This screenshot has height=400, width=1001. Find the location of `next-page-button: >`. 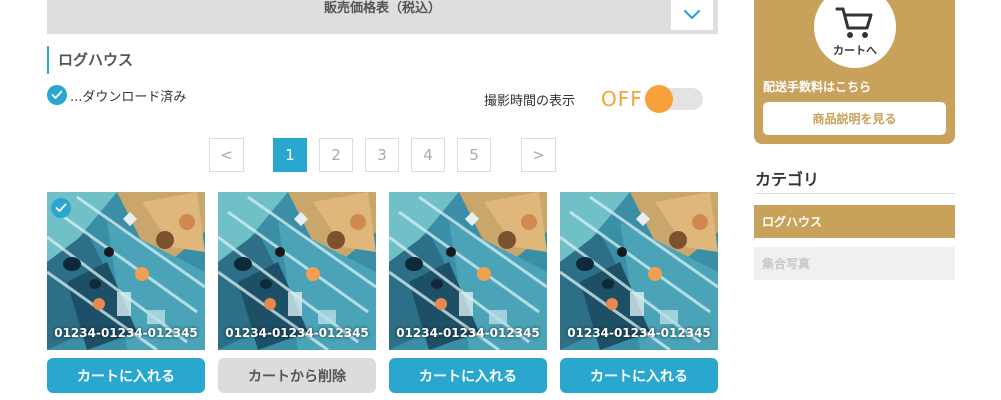

next-page-button: > is located at coordinates (538, 155).